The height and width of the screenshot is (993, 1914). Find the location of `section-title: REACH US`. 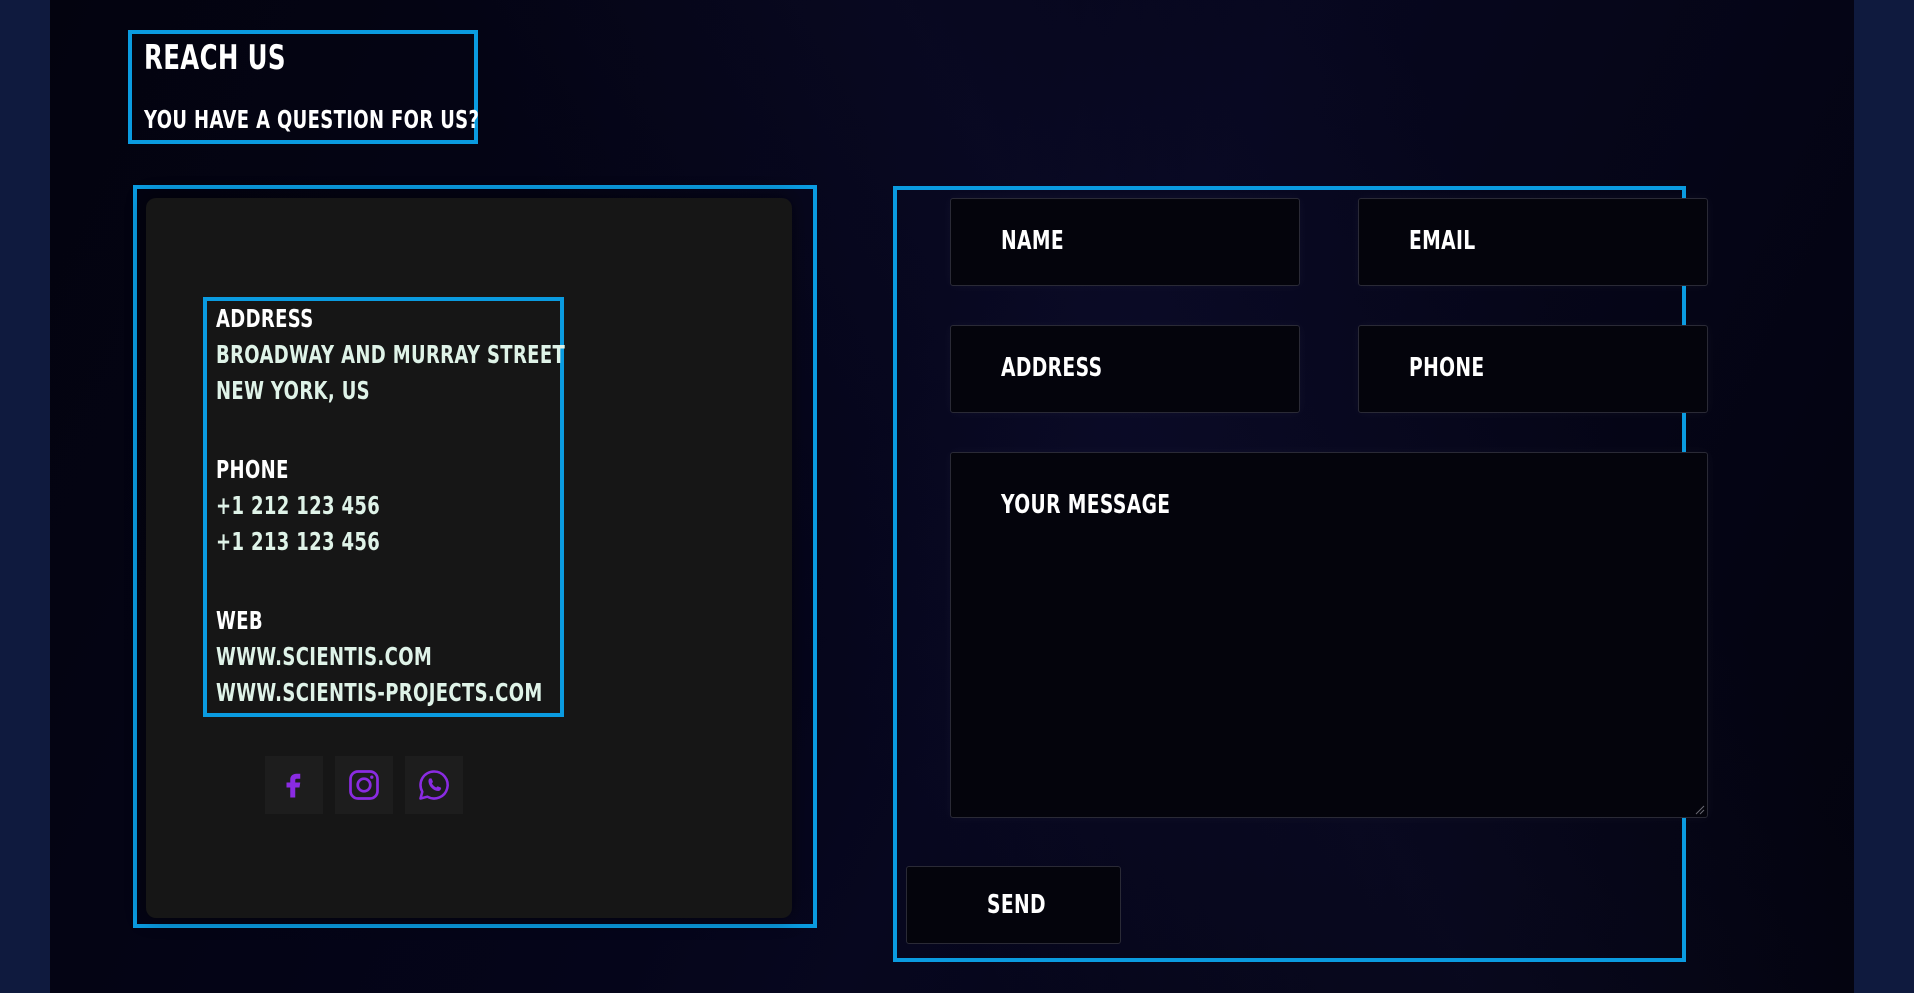

section-title: REACH US is located at coordinates (215, 58).